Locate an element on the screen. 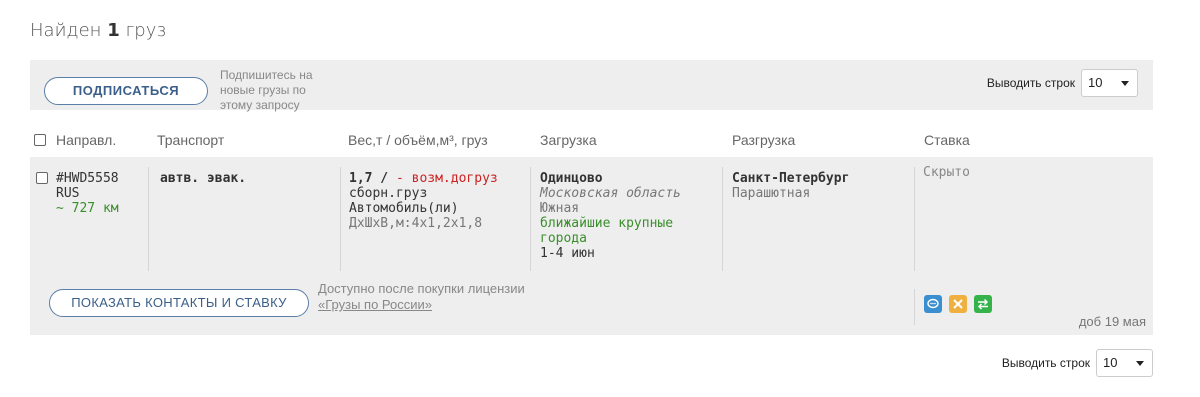 This screenshot has width=1200, height=397. cargo-distance: ~ 727 км is located at coordinates (87, 208).